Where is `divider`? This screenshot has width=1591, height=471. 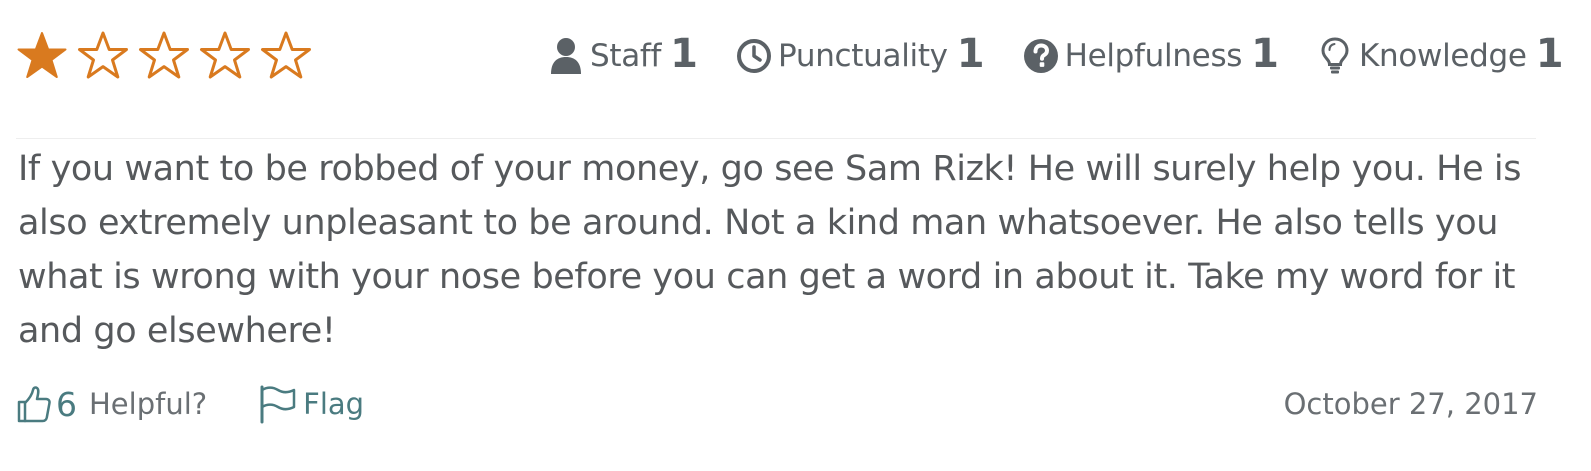
divider is located at coordinates (776, 138).